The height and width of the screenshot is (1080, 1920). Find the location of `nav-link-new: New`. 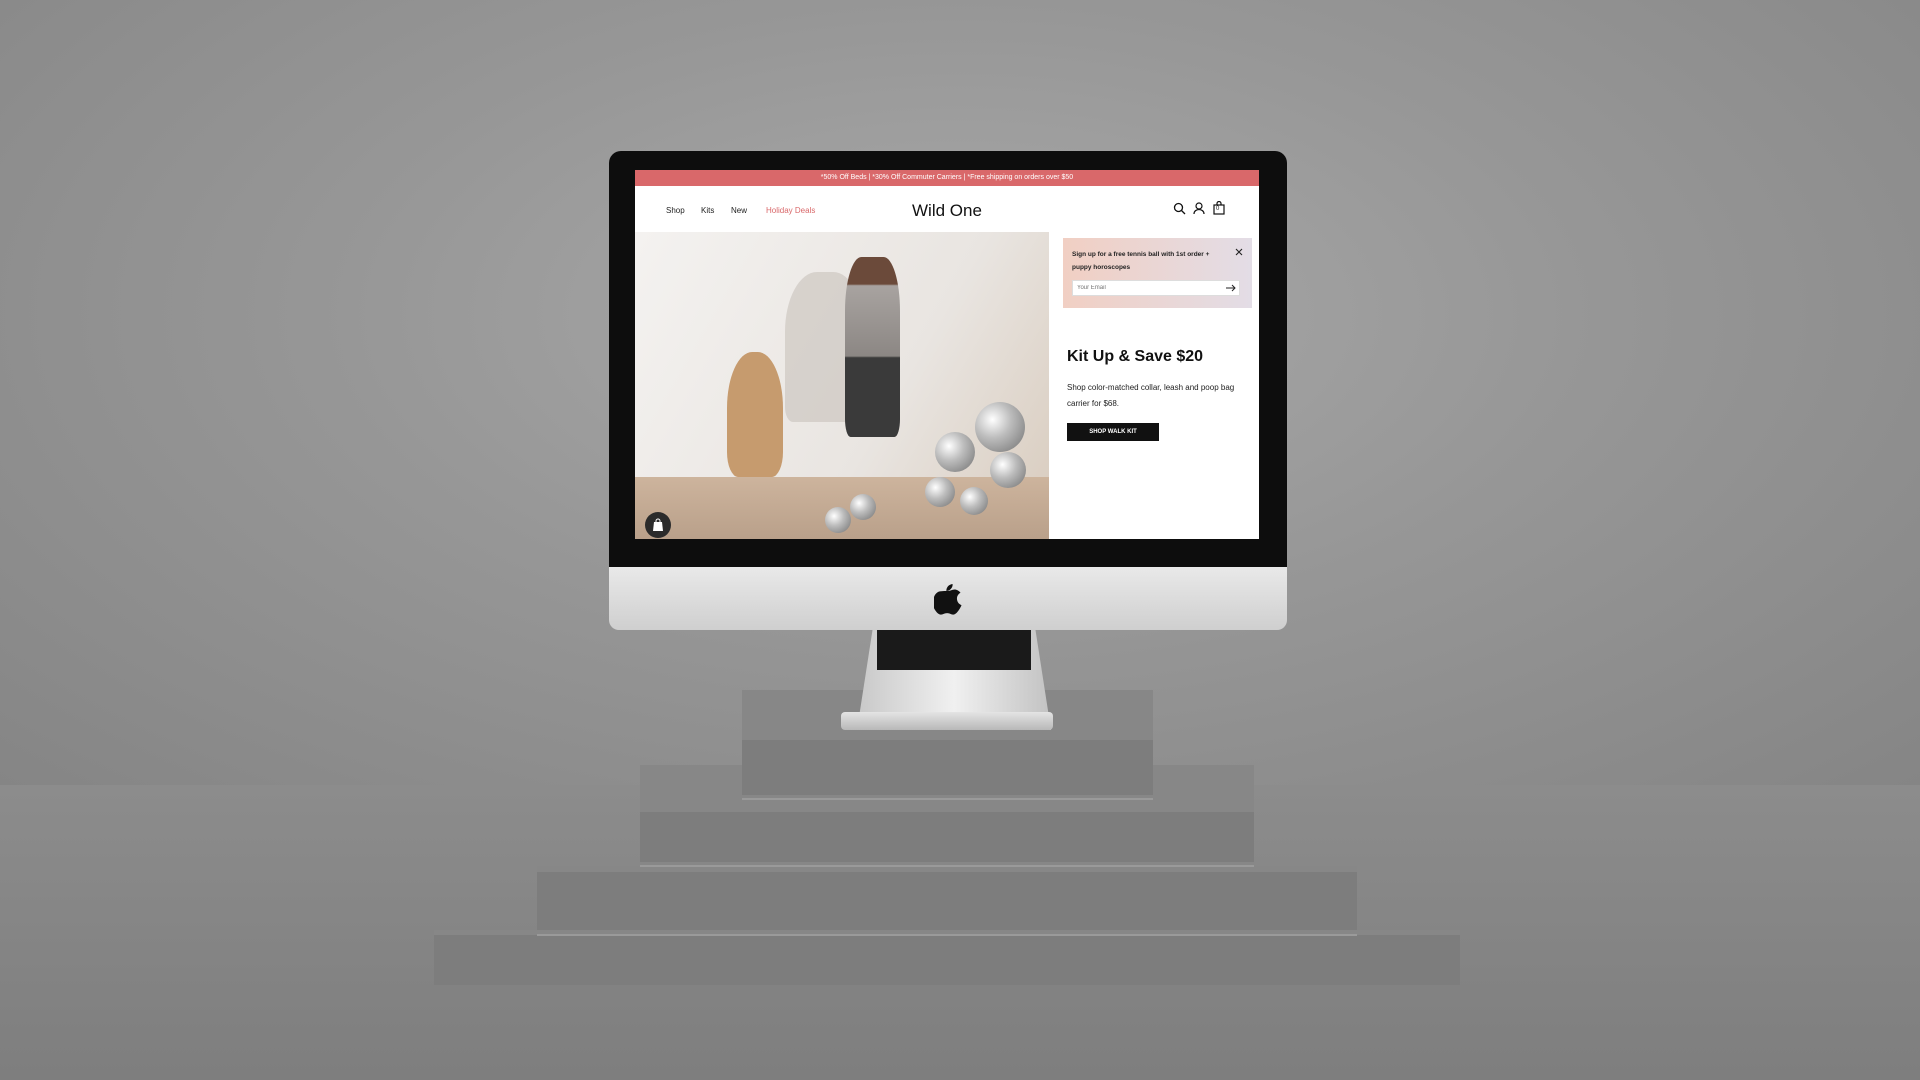

nav-link-new: New is located at coordinates (739, 210).